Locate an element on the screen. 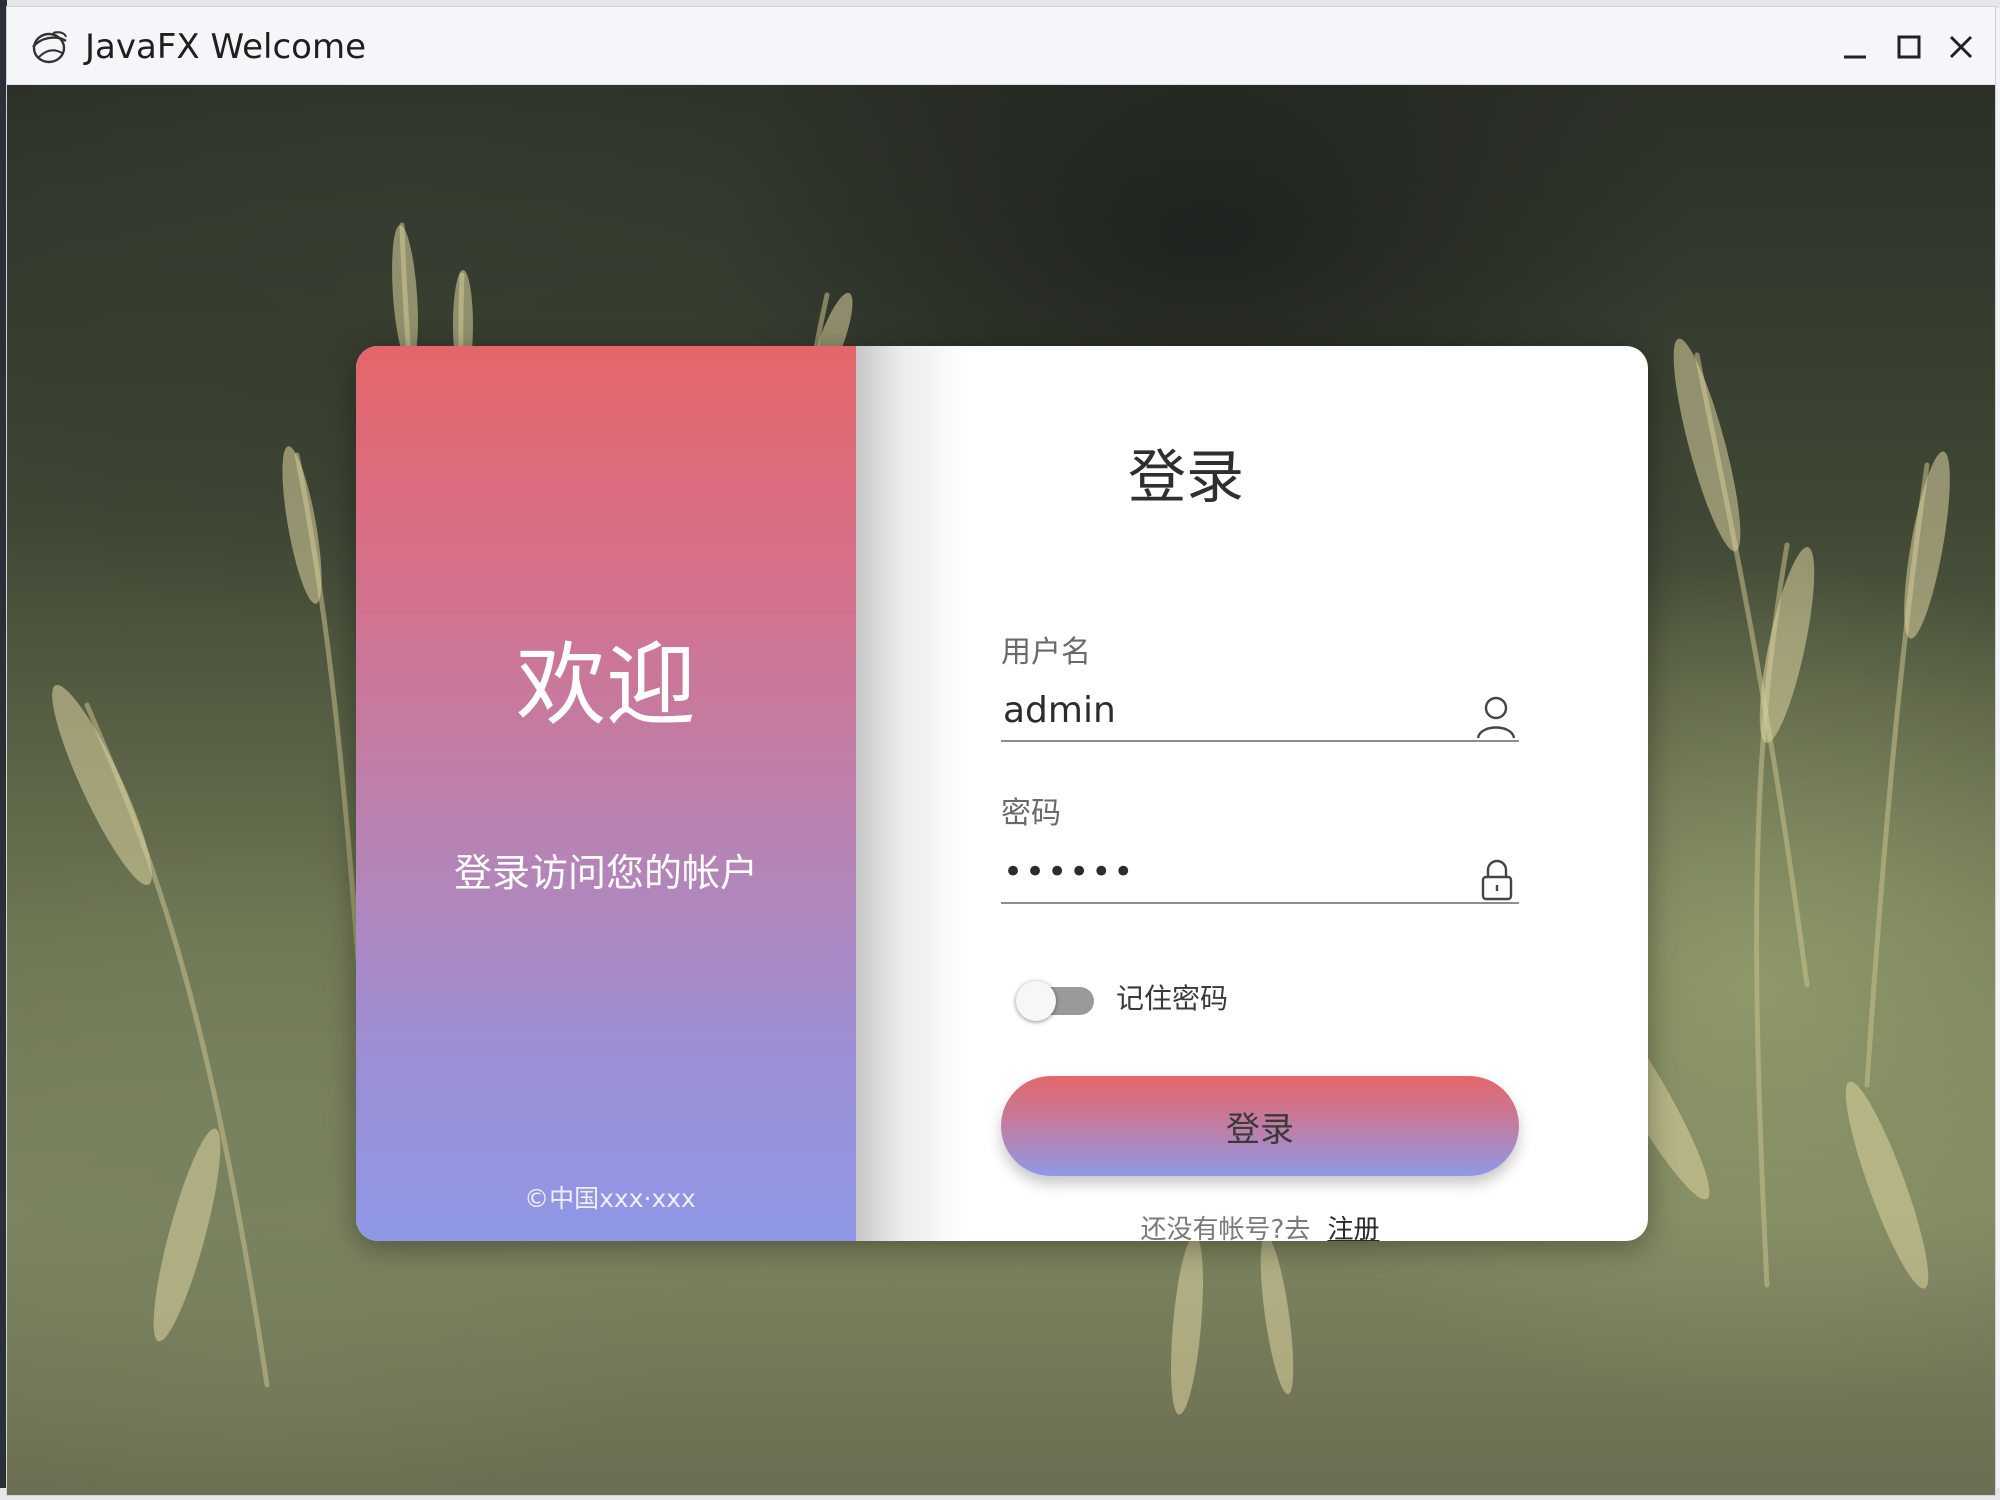  register-row: 还没有帐号?去 注册 is located at coordinates (1260, 1227).